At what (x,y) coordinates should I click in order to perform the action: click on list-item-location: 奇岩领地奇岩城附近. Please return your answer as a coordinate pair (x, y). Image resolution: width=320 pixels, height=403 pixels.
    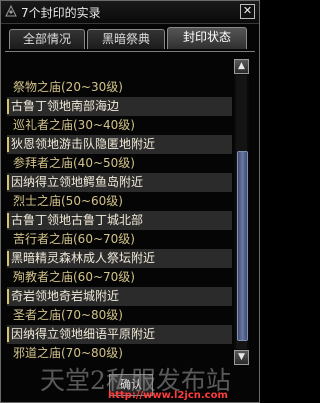
    Looking at the image, I should click on (119, 296).